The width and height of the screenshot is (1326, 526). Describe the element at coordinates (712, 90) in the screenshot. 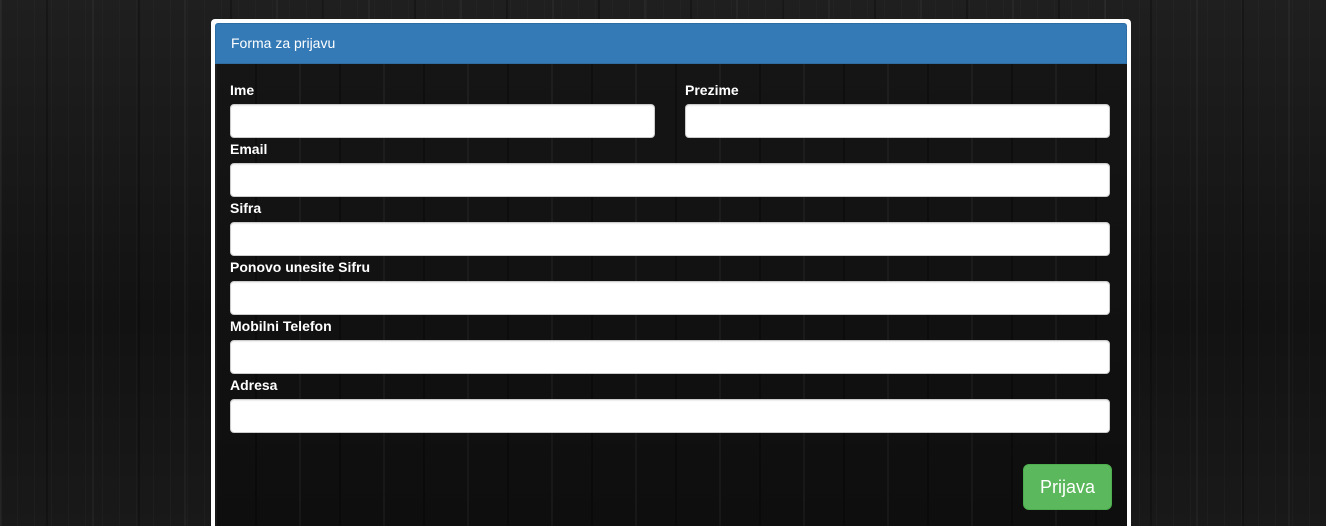

I see `last-name-label: Prezime` at that location.